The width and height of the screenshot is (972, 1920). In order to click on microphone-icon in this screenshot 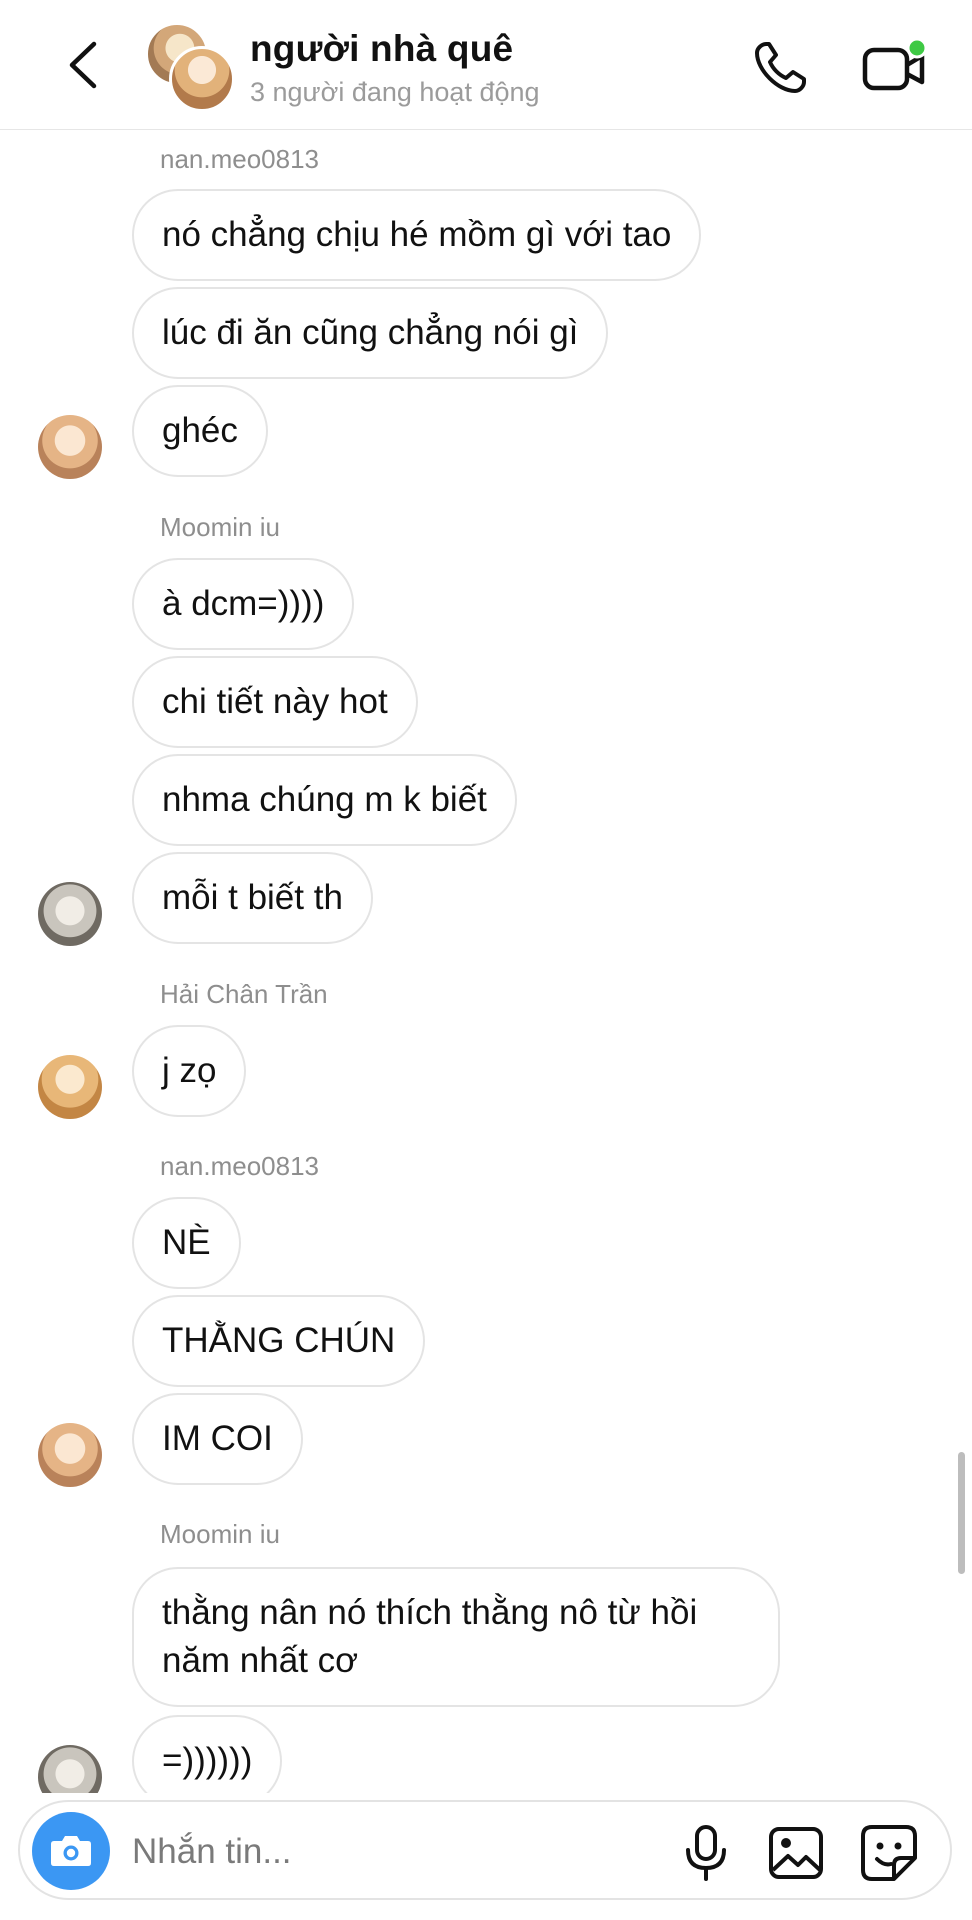, I will do `click(706, 1853)`.